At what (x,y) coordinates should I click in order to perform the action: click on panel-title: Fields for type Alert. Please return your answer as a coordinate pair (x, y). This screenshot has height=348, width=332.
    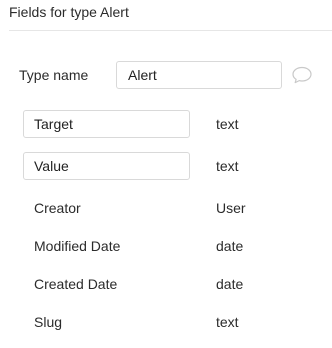
    Looking at the image, I should click on (69, 12).